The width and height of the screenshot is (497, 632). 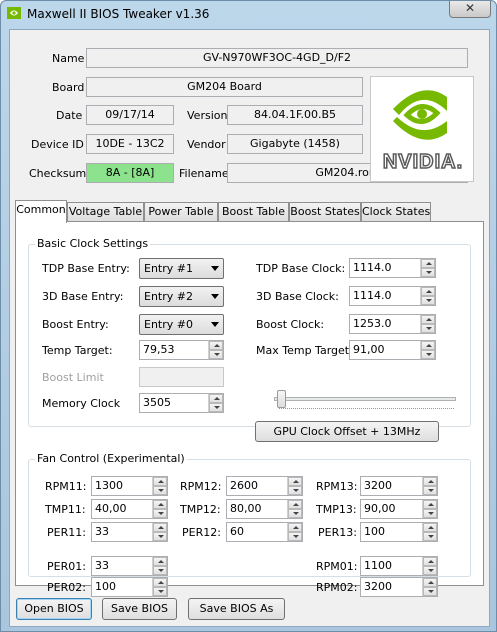 I want to click on tmp11-spinner: 40,00, so click(x=129, y=509).